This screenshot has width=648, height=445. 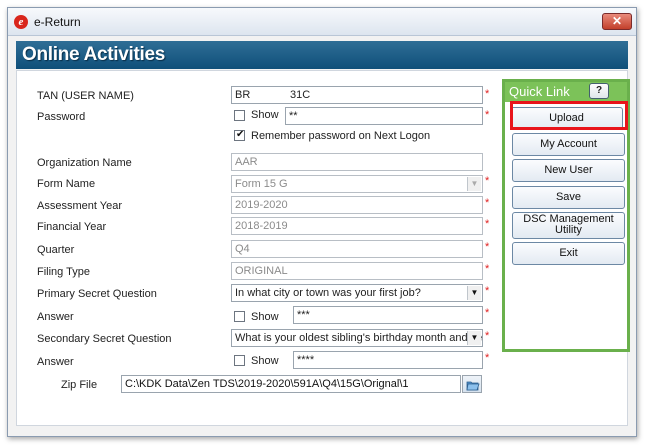 What do you see at coordinates (79, 206) in the screenshot?
I see `assessment-year-label: Assessment Year` at bounding box center [79, 206].